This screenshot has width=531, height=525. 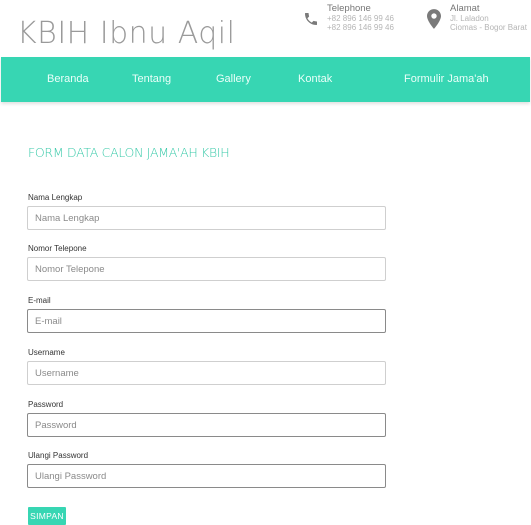 What do you see at coordinates (434, 19) in the screenshot?
I see `map-pin-icon` at bounding box center [434, 19].